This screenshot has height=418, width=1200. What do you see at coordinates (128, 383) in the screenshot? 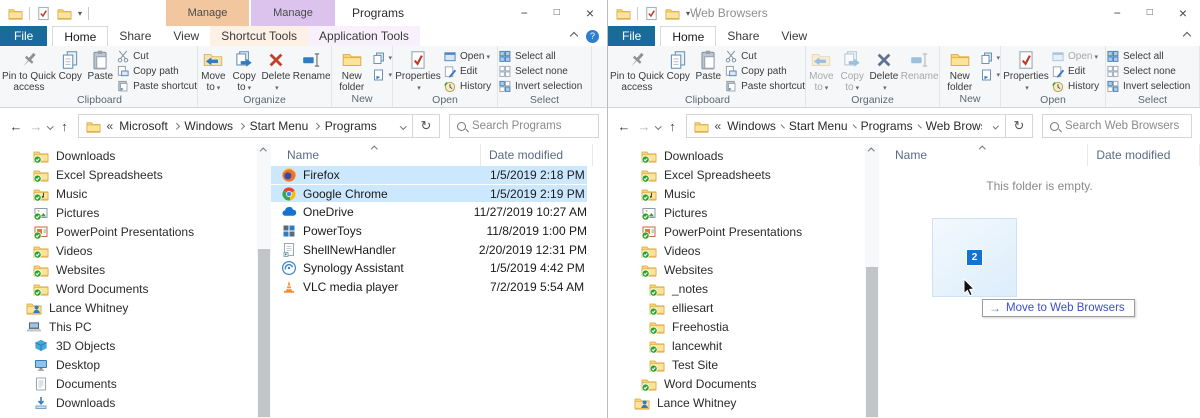
I see `sidebar-item-documents: Documents` at bounding box center [128, 383].